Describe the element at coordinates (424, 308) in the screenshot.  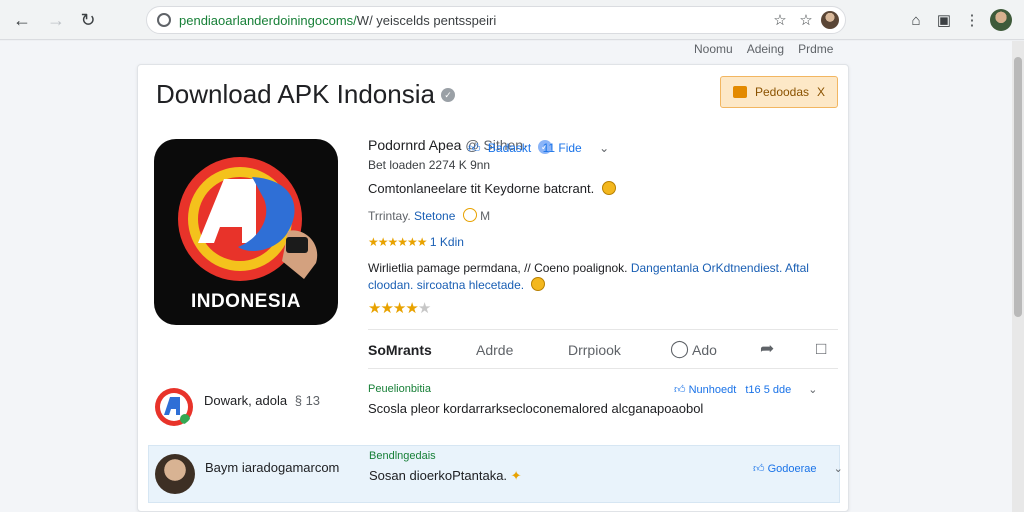
I see `star-empty-icon: ★` at that location.